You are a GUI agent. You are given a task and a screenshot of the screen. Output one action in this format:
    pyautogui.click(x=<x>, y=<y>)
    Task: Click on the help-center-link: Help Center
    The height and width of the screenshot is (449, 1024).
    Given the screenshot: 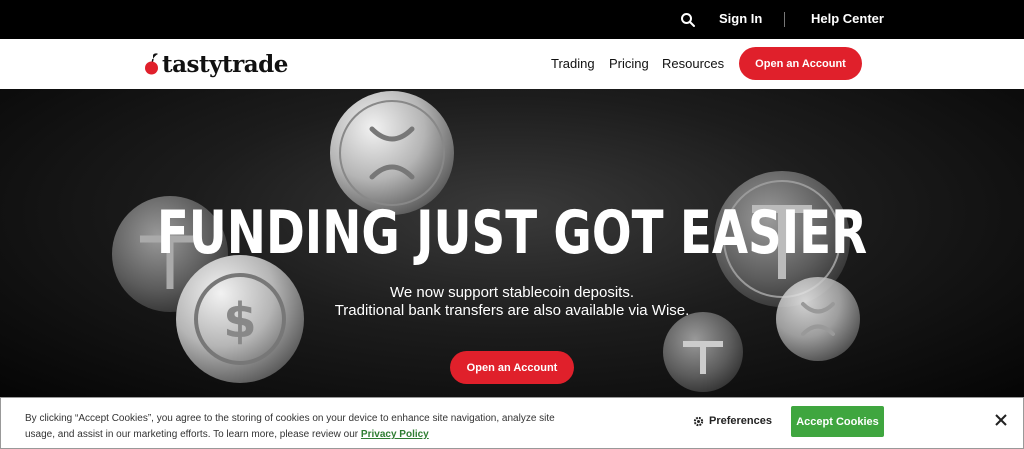 What is the action you would take?
    pyautogui.click(x=847, y=18)
    